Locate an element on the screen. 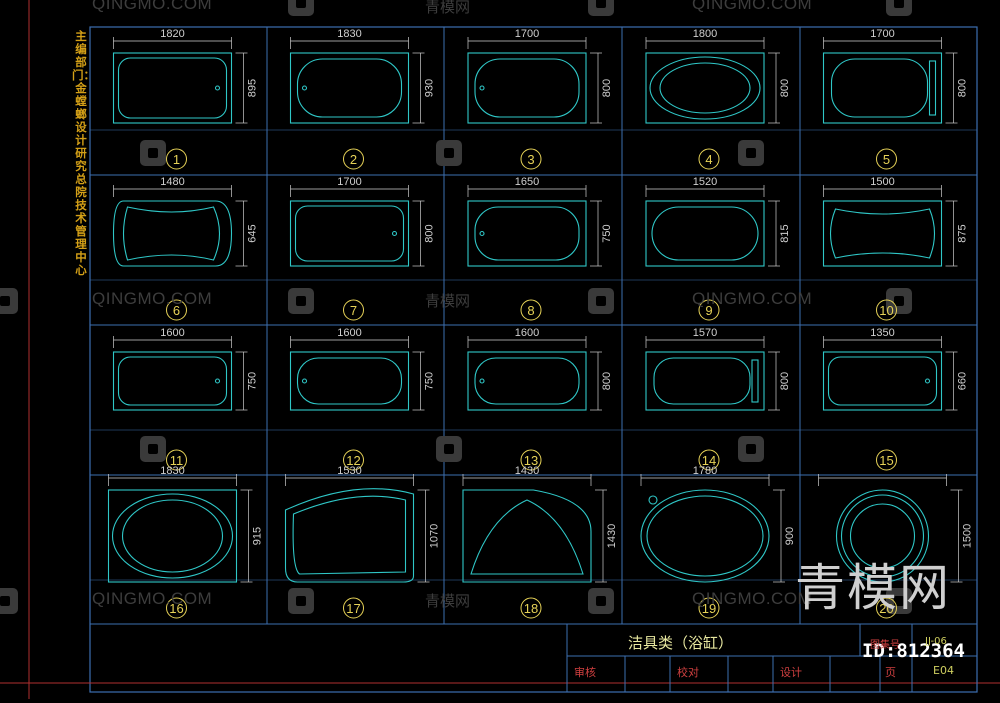 Image resolution: width=1000 pixels, height=703 pixels. item-number: 5 is located at coordinates (886, 159).